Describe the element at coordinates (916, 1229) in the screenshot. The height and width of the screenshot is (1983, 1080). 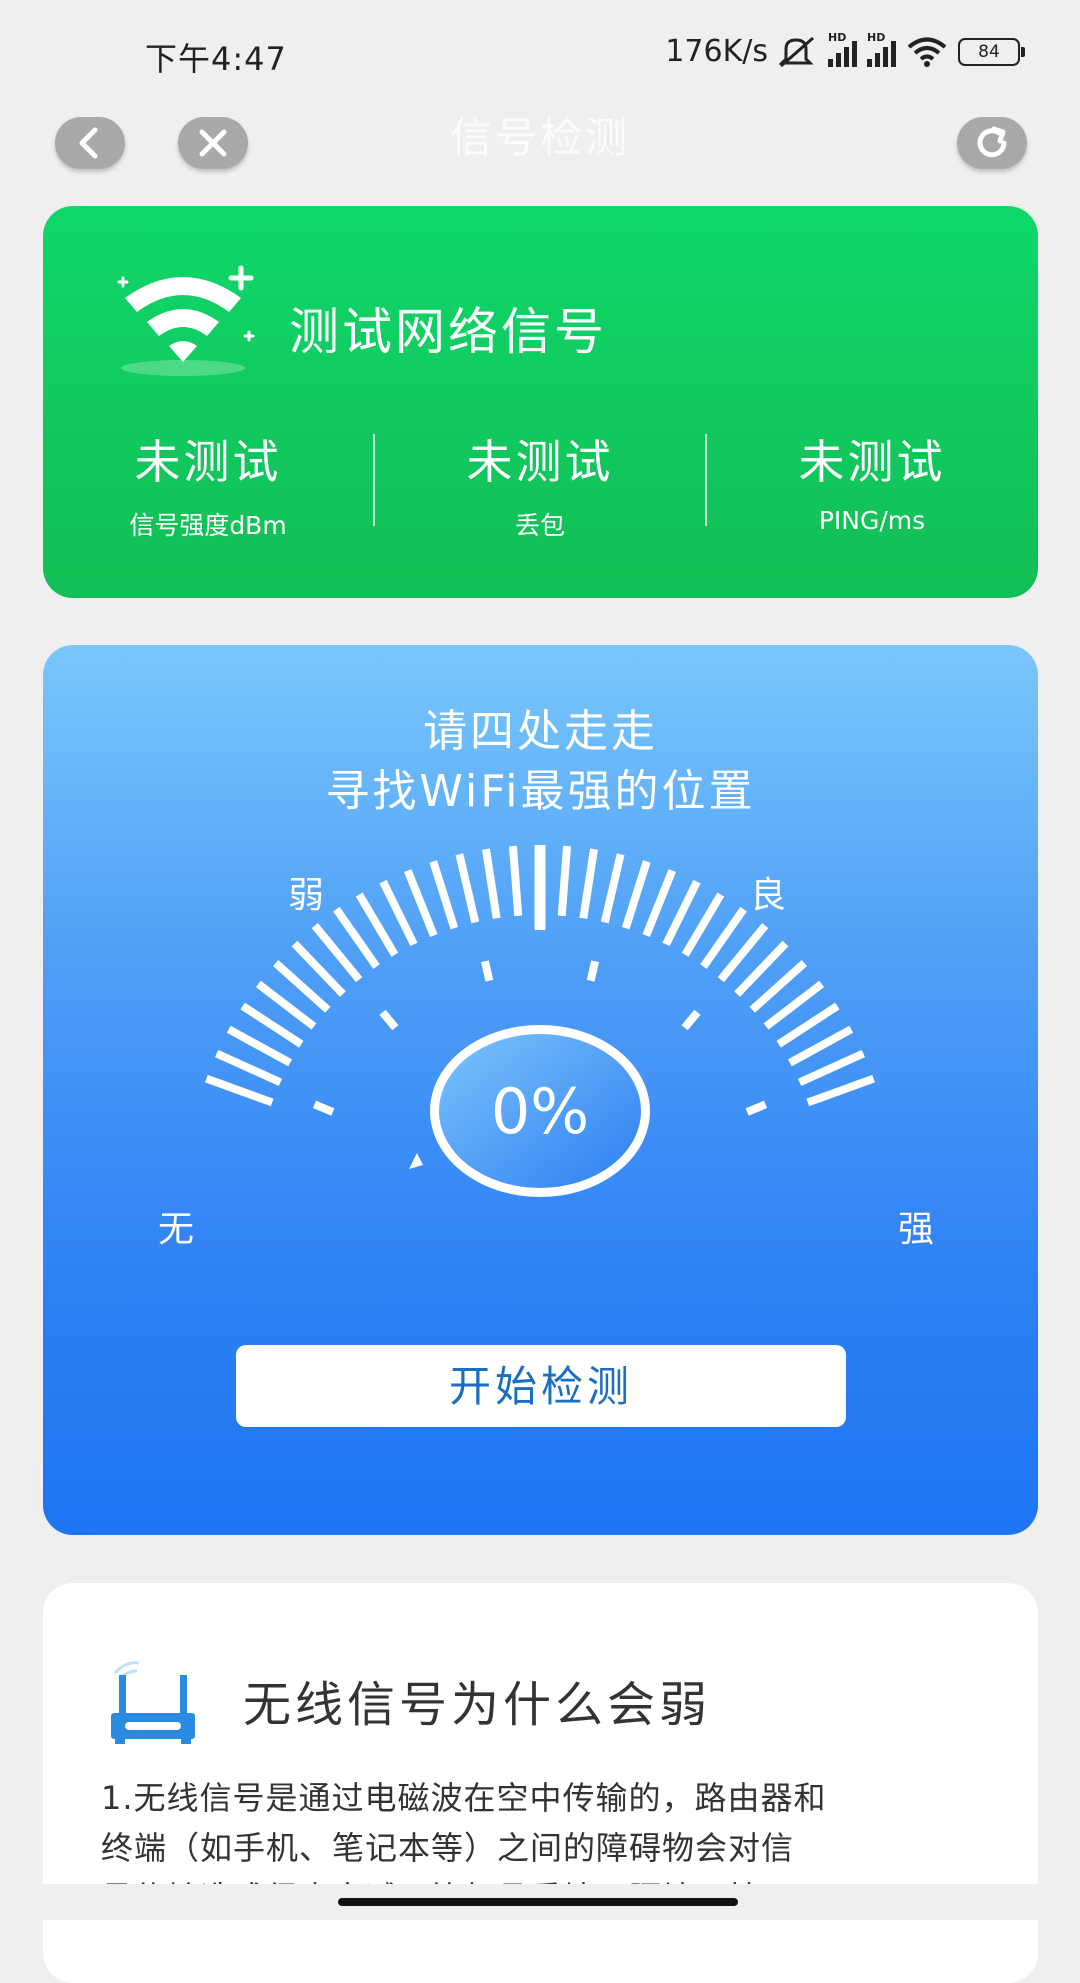
I see `label-strong: 强` at that location.